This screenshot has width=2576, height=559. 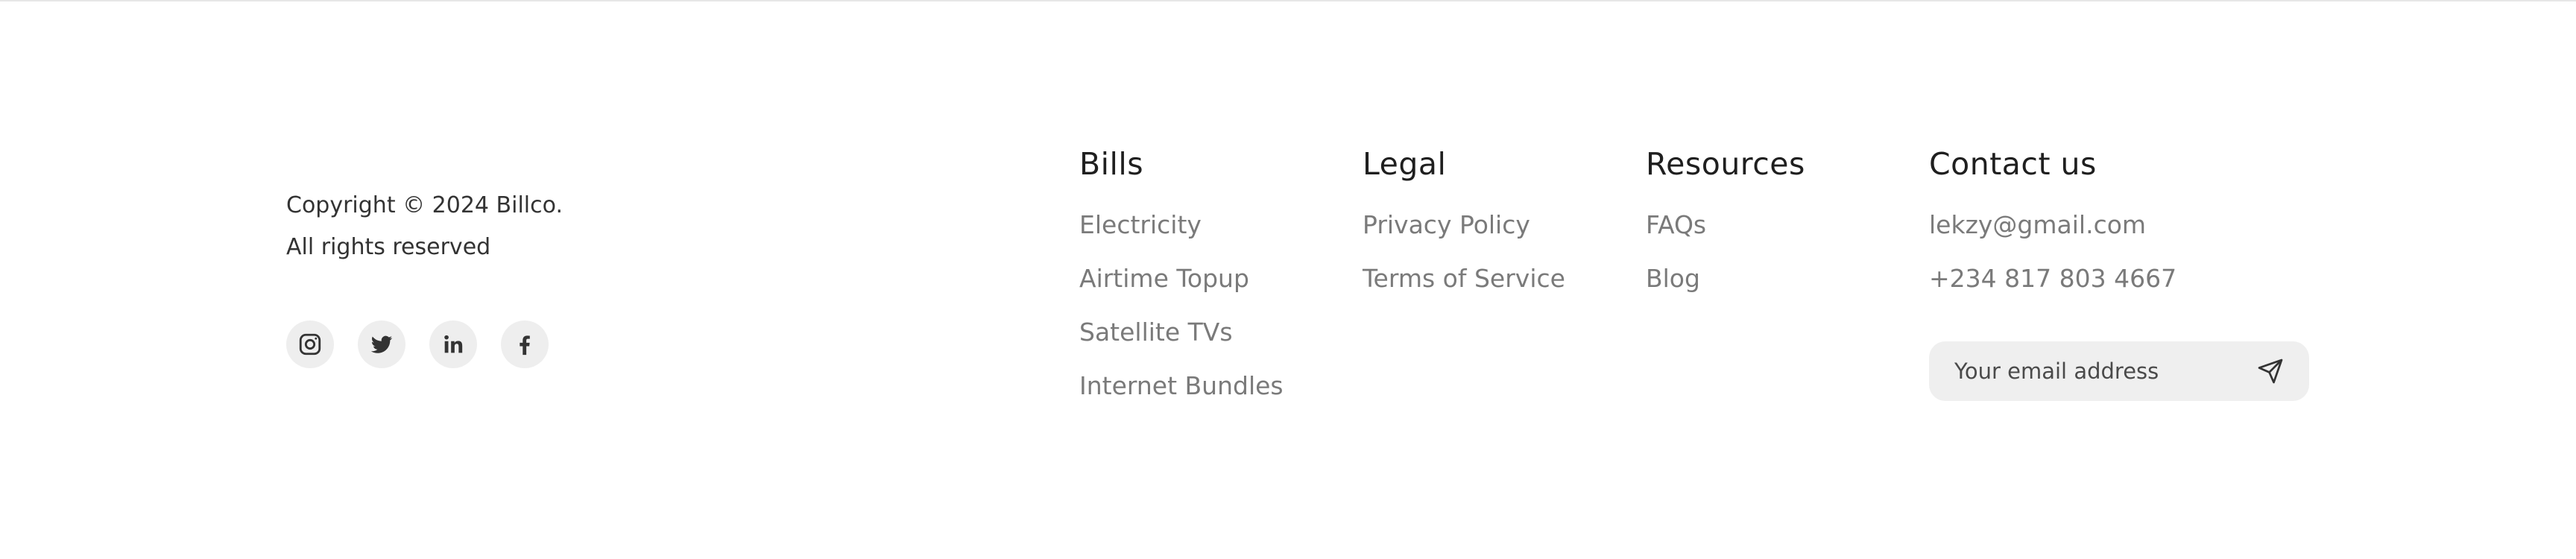 I want to click on send-button, so click(x=2270, y=371).